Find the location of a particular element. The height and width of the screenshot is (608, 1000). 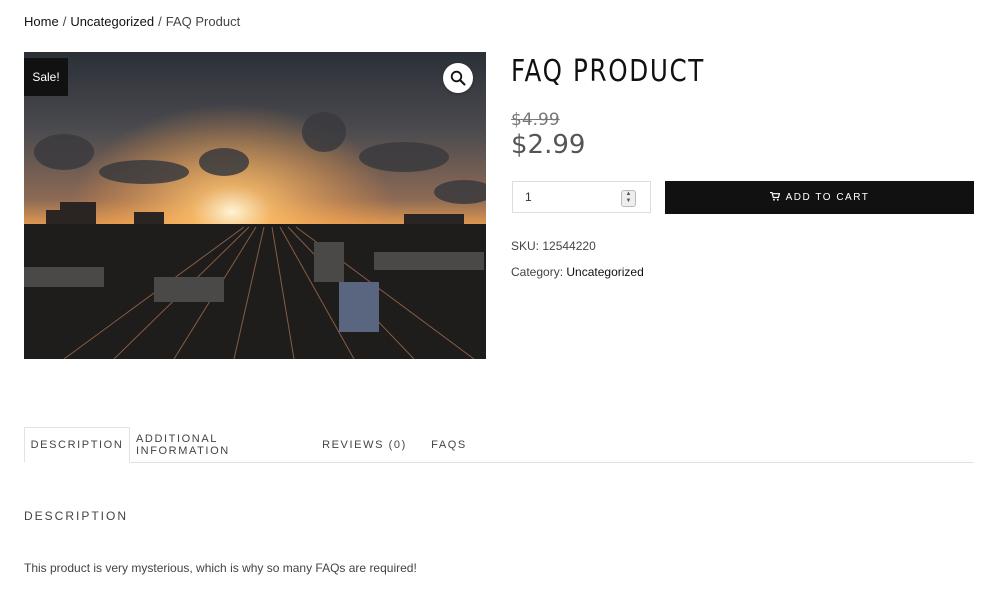

sale-price: $2.99 is located at coordinates (548, 145).